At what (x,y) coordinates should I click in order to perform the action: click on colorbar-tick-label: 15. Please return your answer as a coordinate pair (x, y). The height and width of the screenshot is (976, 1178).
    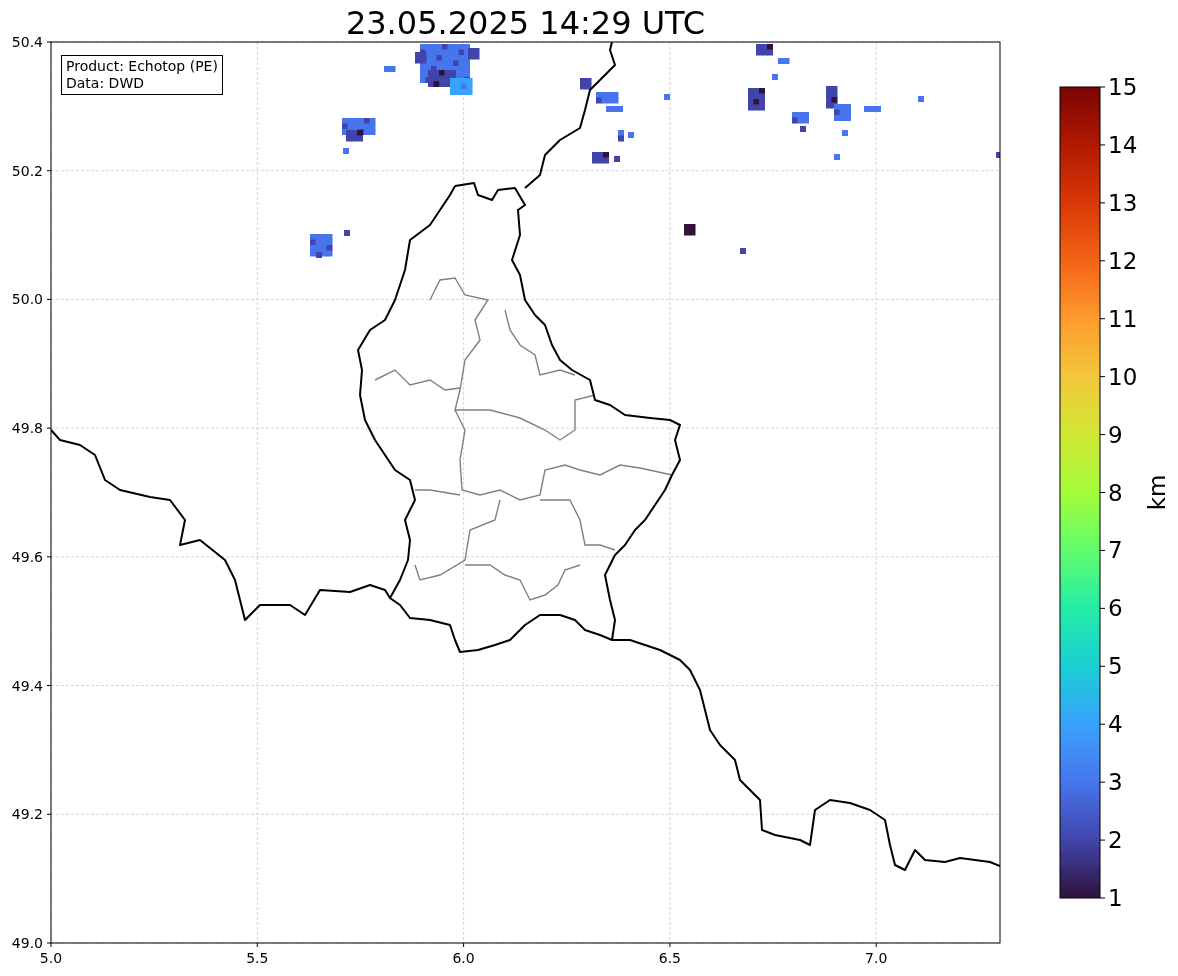
    Looking at the image, I should click on (1123, 87).